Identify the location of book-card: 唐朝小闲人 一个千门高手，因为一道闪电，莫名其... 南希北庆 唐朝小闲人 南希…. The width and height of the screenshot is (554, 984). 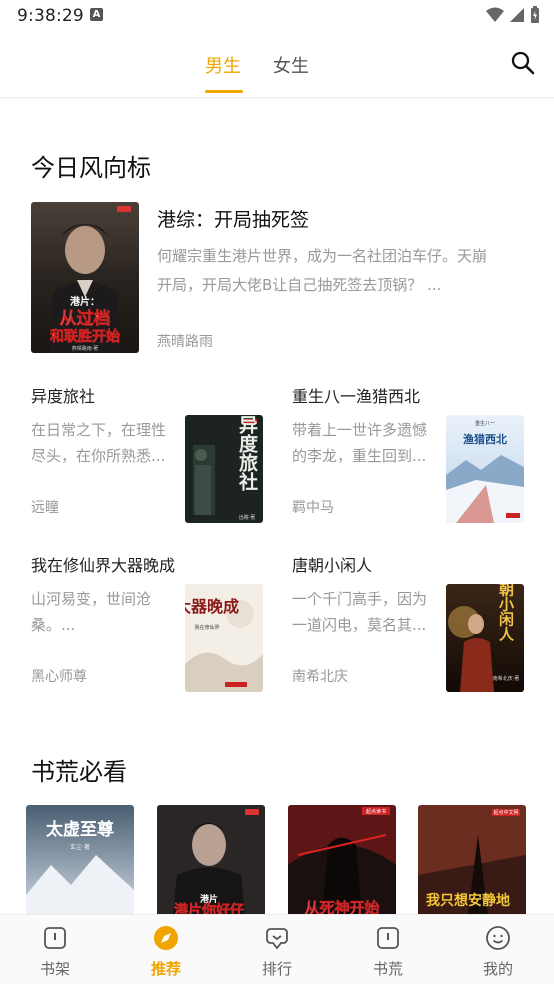
(412, 622).